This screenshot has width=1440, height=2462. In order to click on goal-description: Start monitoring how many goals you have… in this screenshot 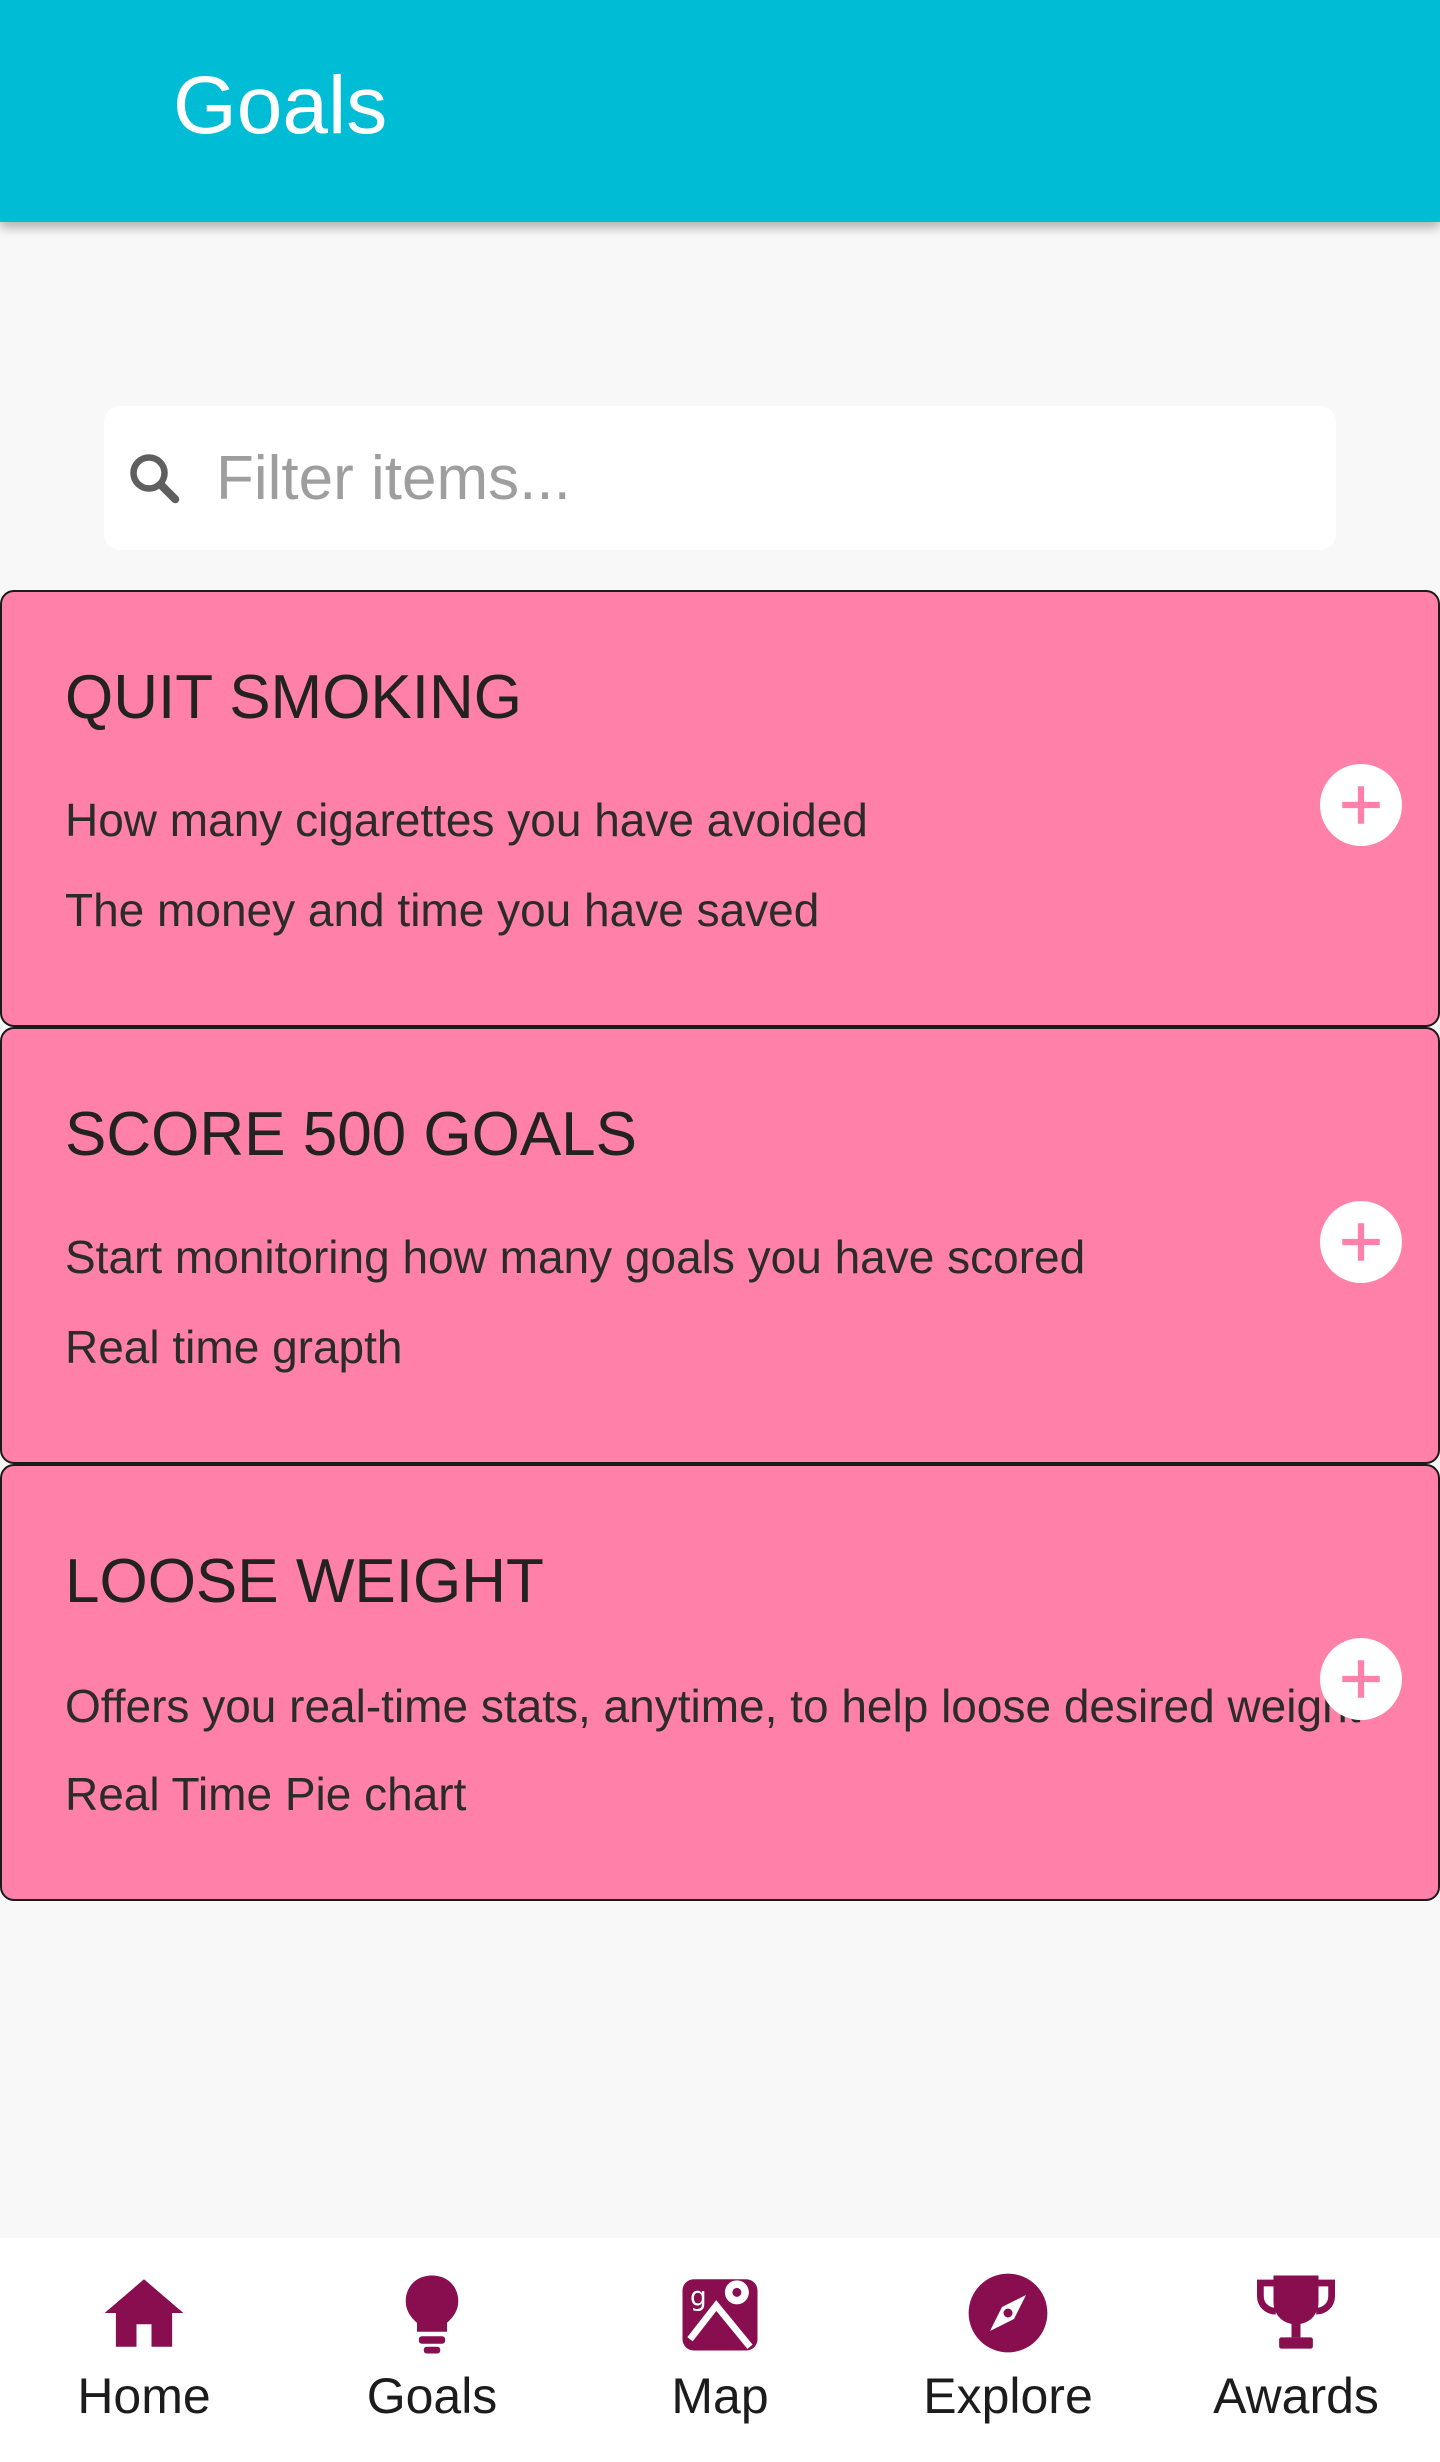, I will do `click(575, 1257)`.